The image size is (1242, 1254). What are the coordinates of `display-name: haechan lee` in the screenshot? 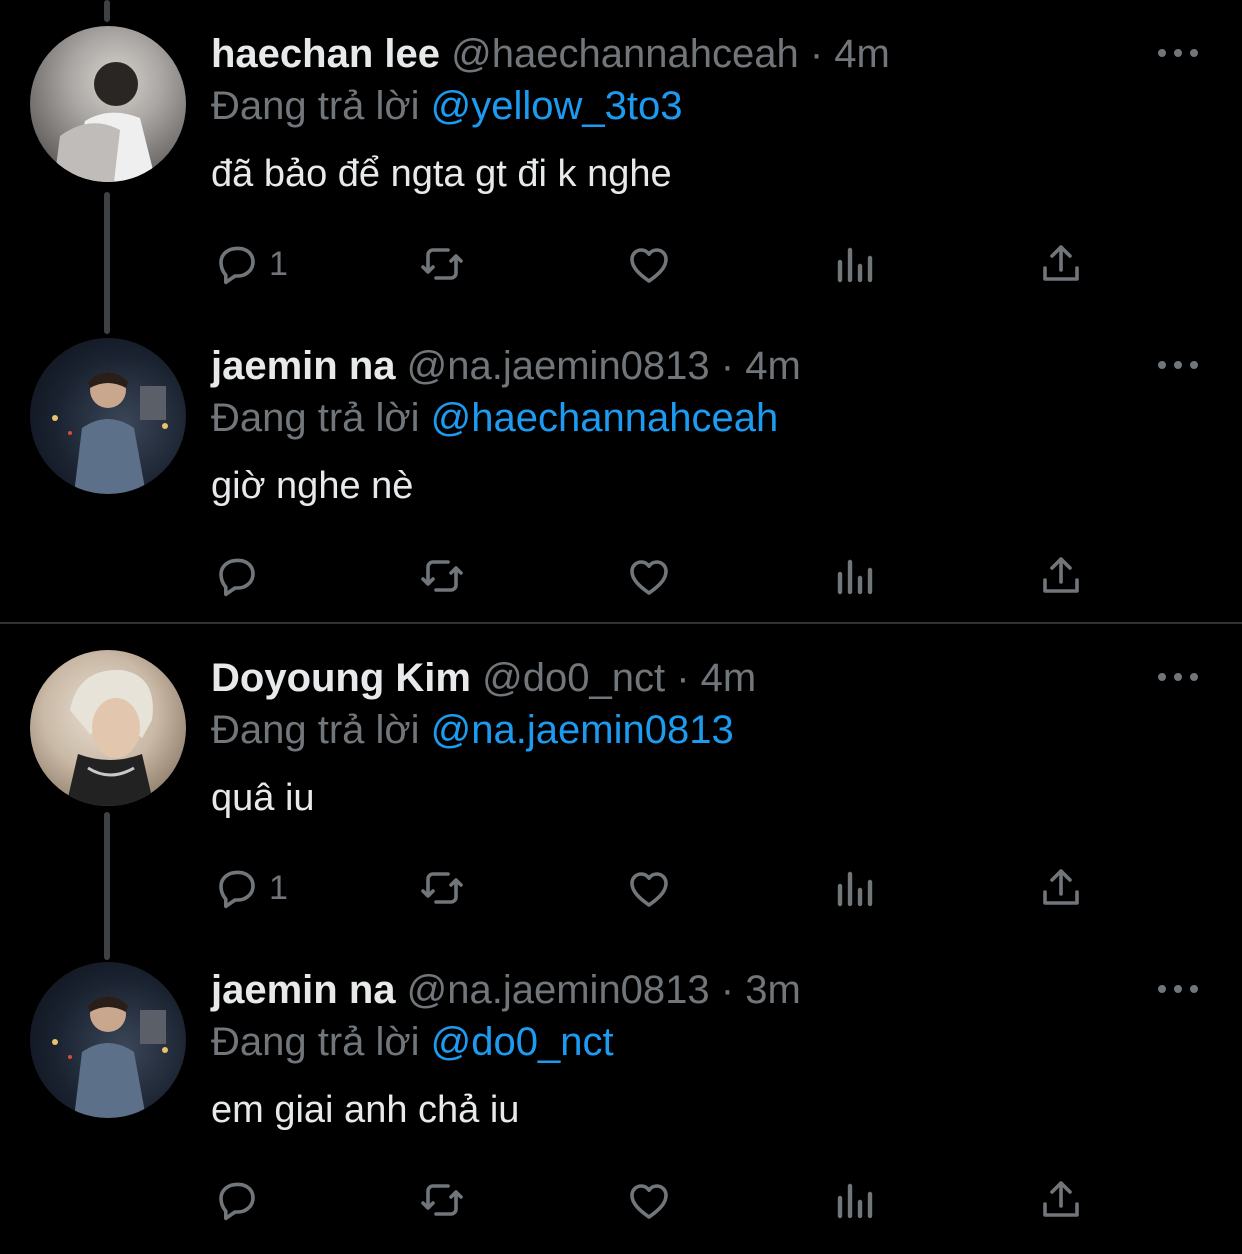 It's located at (325, 54).